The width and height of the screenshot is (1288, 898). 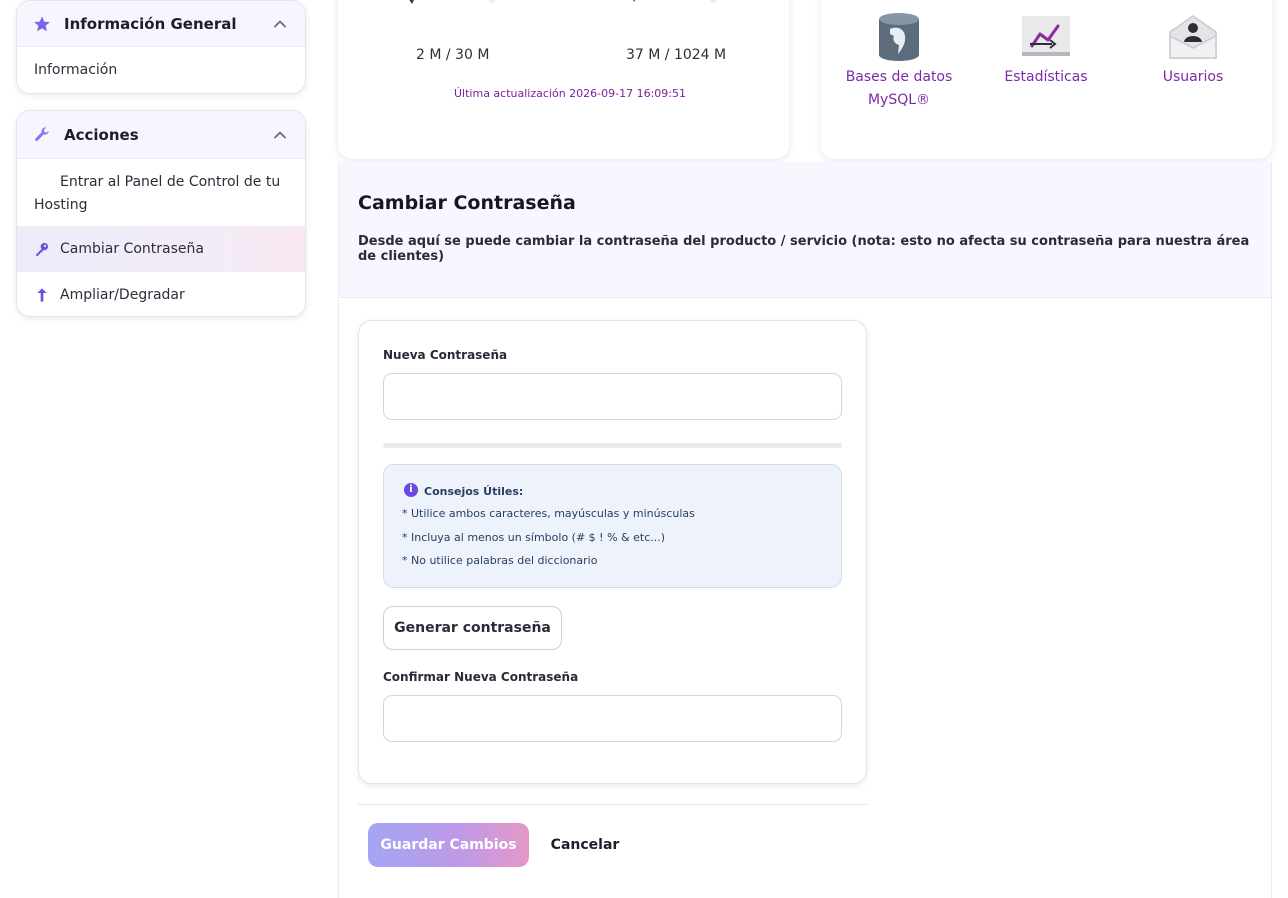 What do you see at coordinates (76, 70) in the screenshot?
I see `sidebar-item-label: Información` at bounding box center [76, 70].